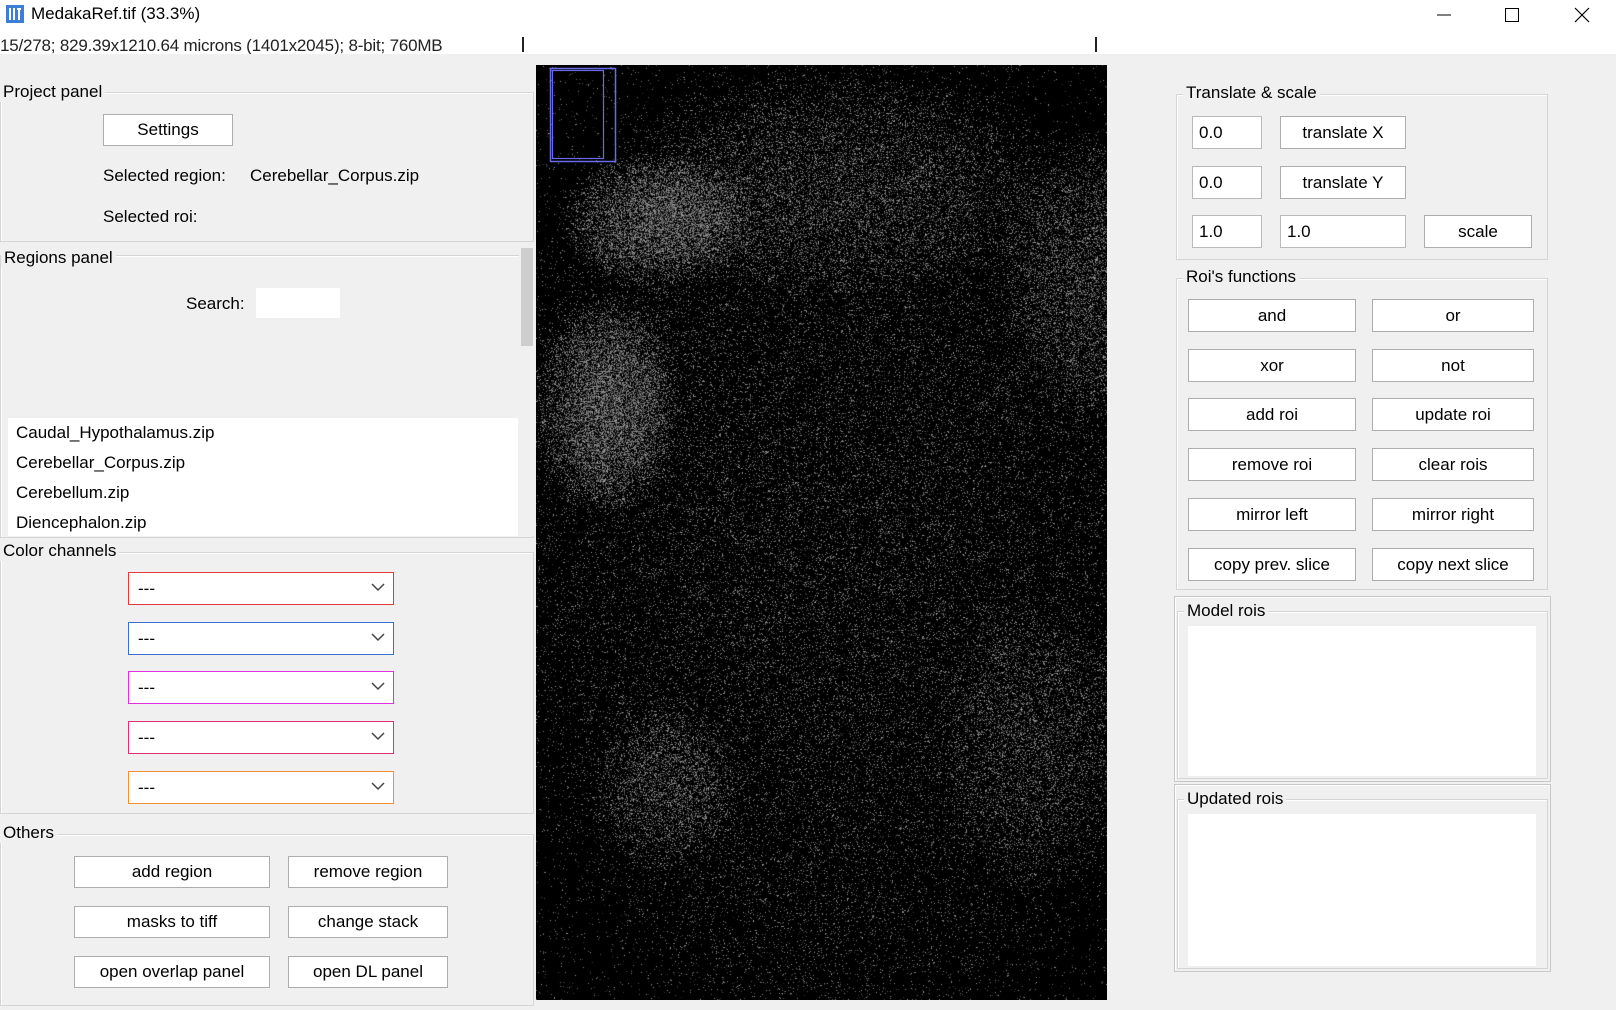 This screenshot has width=1616, height=1010. What do you see at coordinates (1453, 365) in the screenshot?
I see `not-button: not` at bounding box center [1453, 365].